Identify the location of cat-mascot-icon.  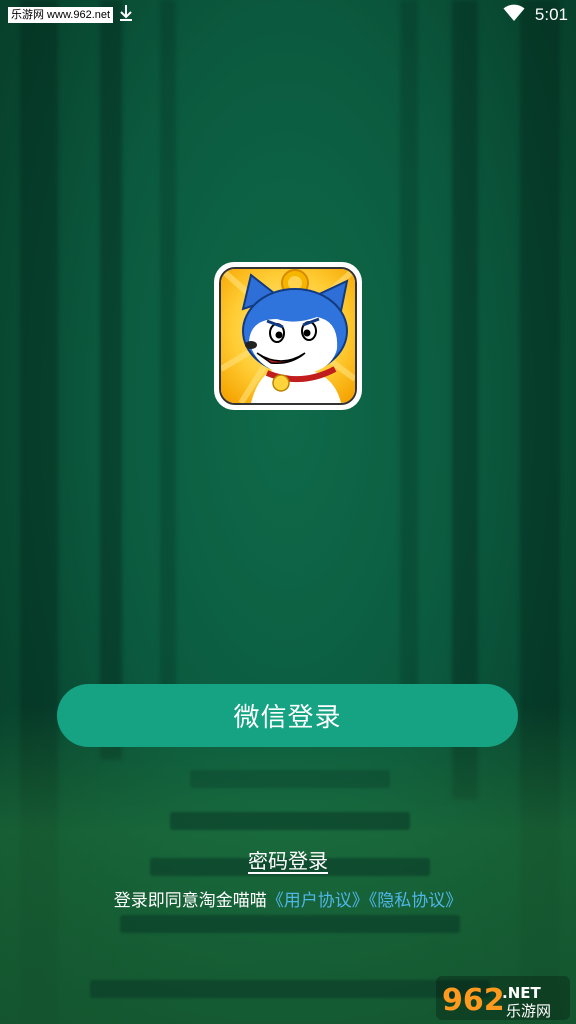
(288, 336).